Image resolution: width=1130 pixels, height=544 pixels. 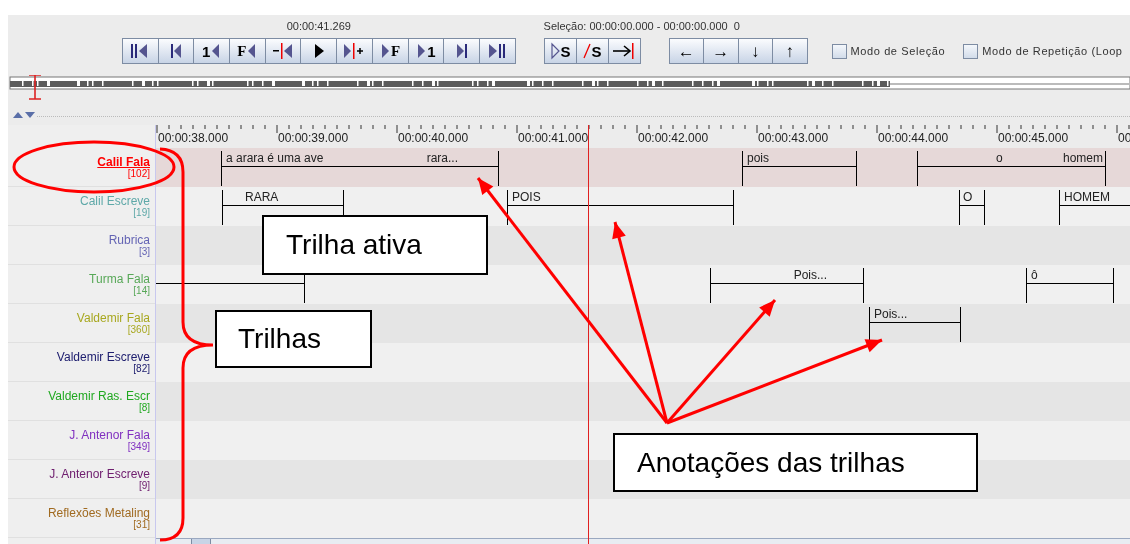 What do you see at coordinates (318, 26) in the screenshot?
I see `current-time: 00:00:41.269` at bounding box center [318, 26].